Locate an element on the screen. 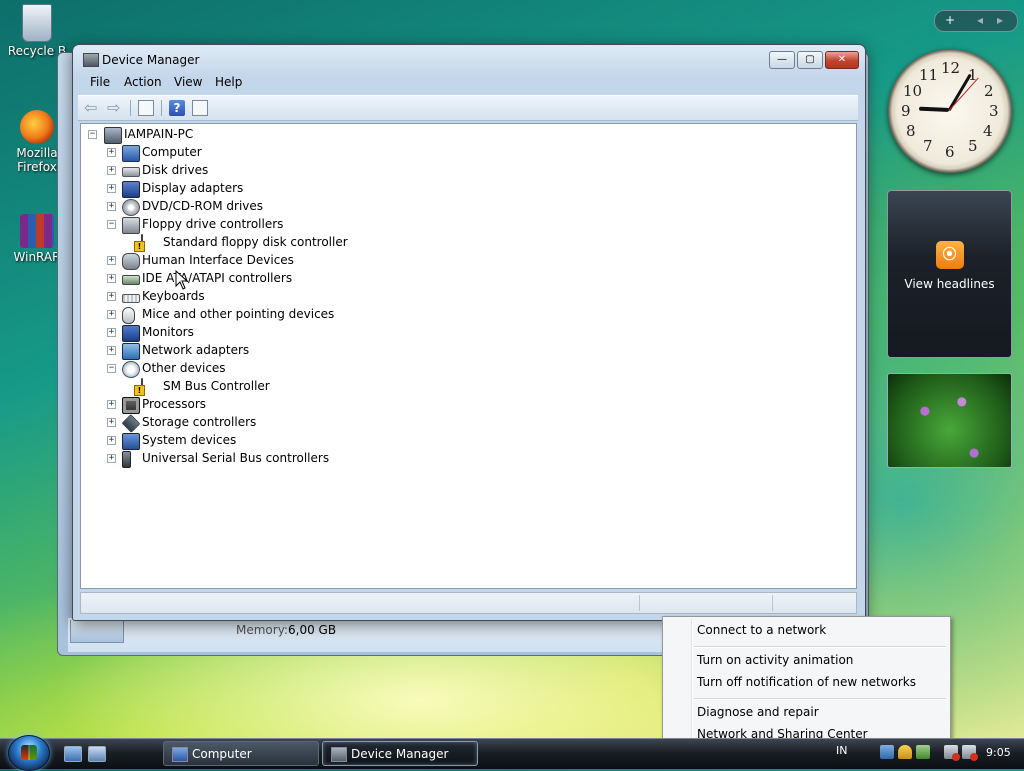 The width and height of the screenshot is (1024, 771). menu-item-activity-animation: Turn on activity animation is located at coordinates (775, 660).